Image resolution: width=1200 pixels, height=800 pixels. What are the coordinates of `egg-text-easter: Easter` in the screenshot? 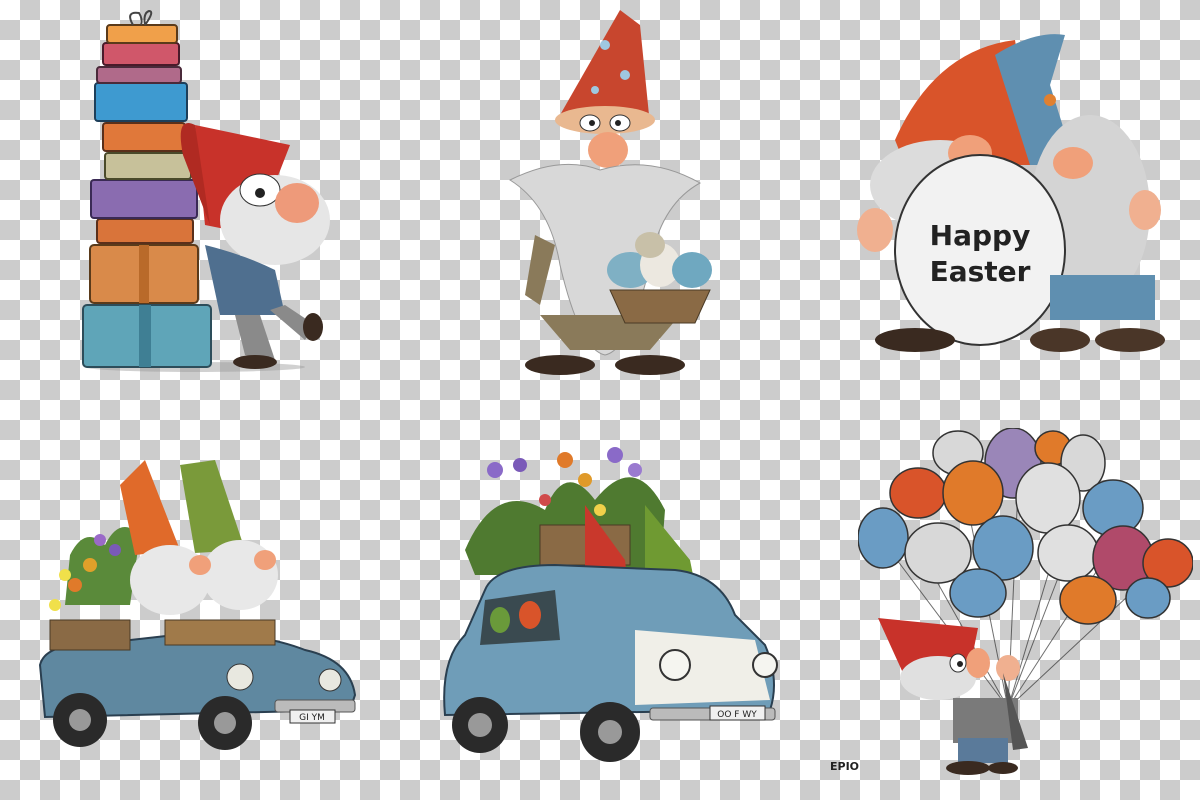 It's located at (980, 271).